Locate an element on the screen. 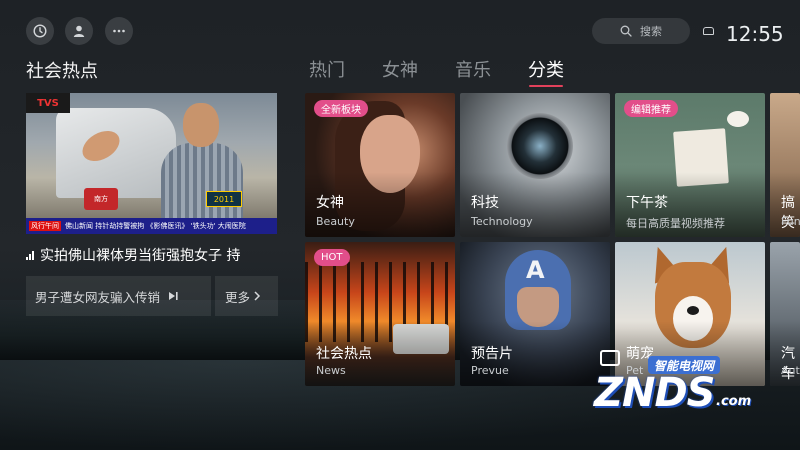  card-subtitle: Beauty is located at coordinates (335, 221).